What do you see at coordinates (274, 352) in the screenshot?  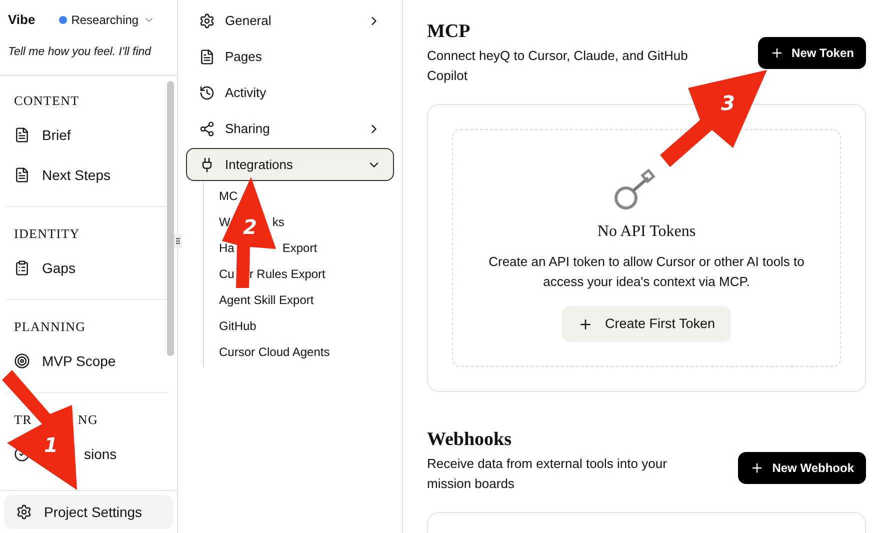 I see `integration-link: Cursor Cloud Agents` at bounding box center [274, 352].